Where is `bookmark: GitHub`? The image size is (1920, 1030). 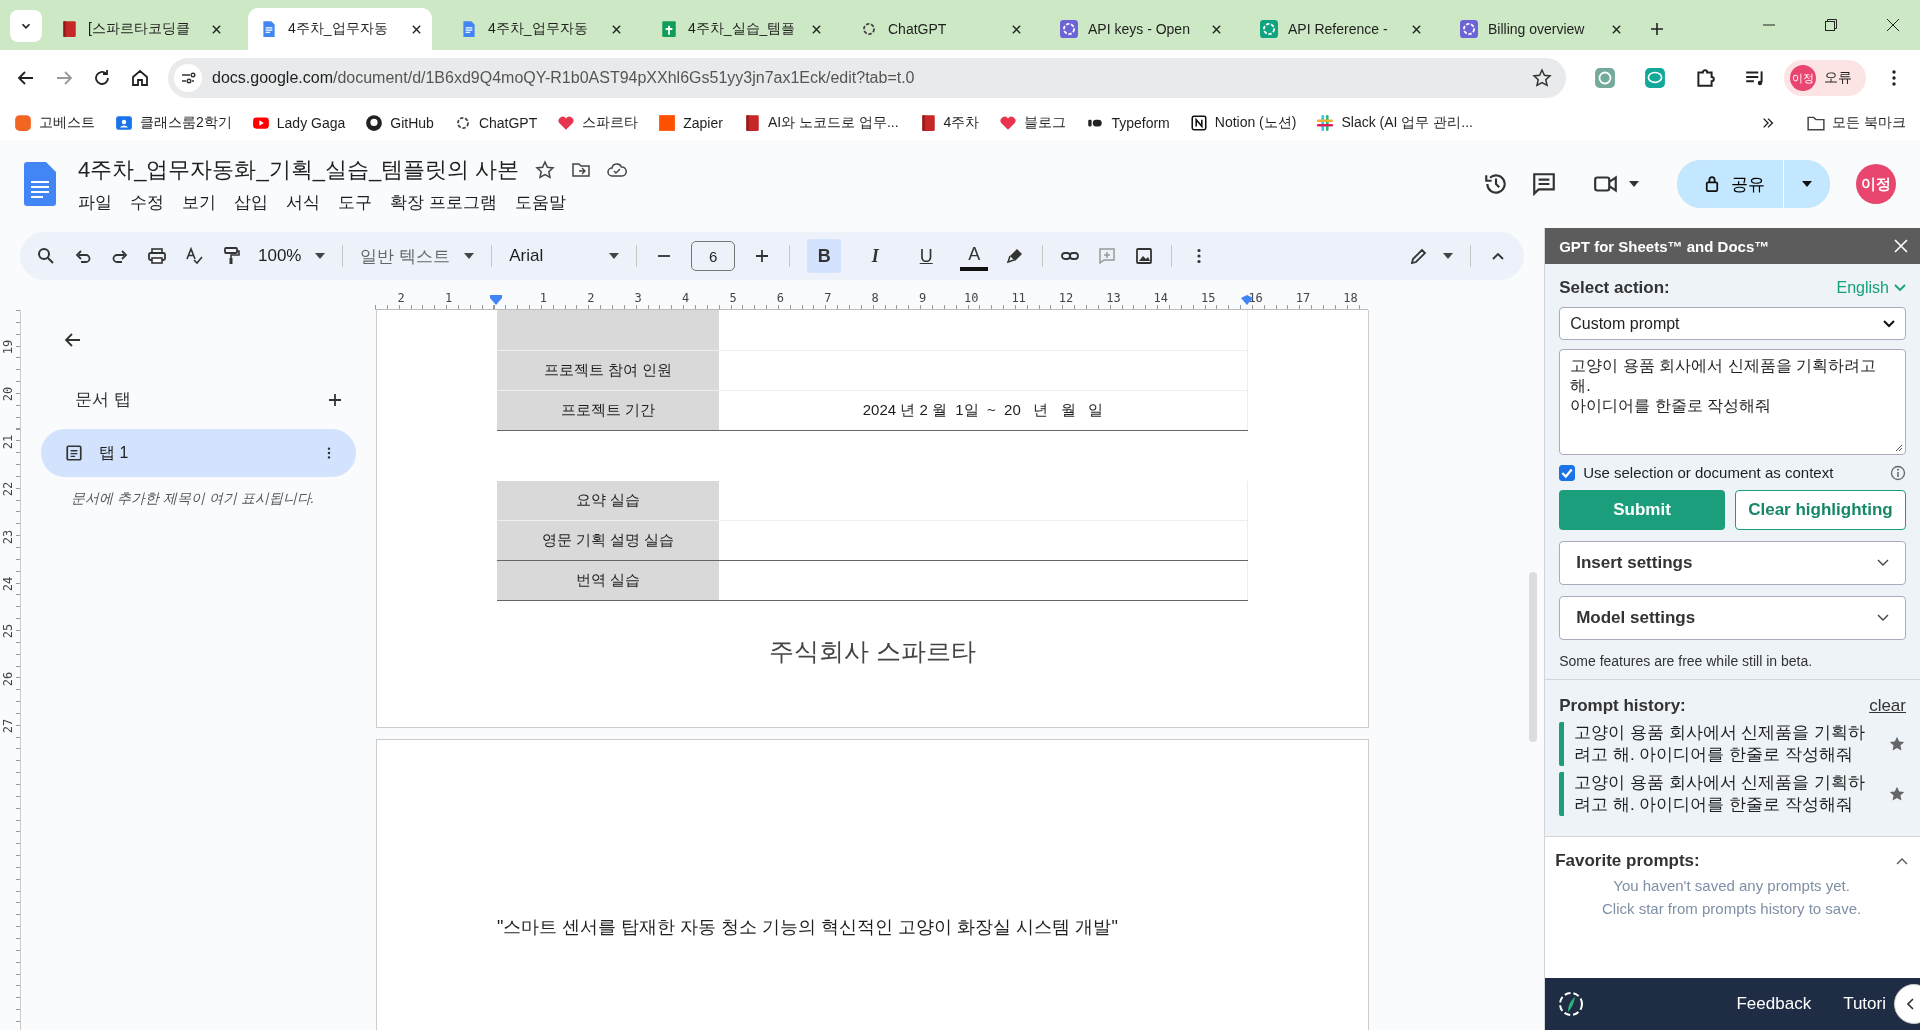 bookmark: GitHub is located at coordinates (399, 123).